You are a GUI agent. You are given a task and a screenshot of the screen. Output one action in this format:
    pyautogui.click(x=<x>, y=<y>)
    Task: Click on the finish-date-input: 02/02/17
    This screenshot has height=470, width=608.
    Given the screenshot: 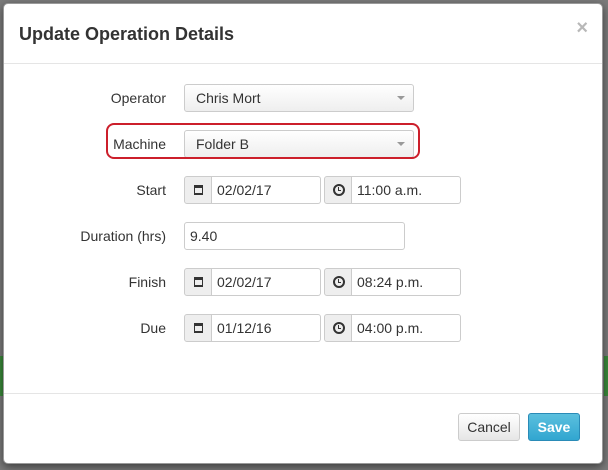 What is the action you would take?
    pyautogui.click(x=266, y=282)
    